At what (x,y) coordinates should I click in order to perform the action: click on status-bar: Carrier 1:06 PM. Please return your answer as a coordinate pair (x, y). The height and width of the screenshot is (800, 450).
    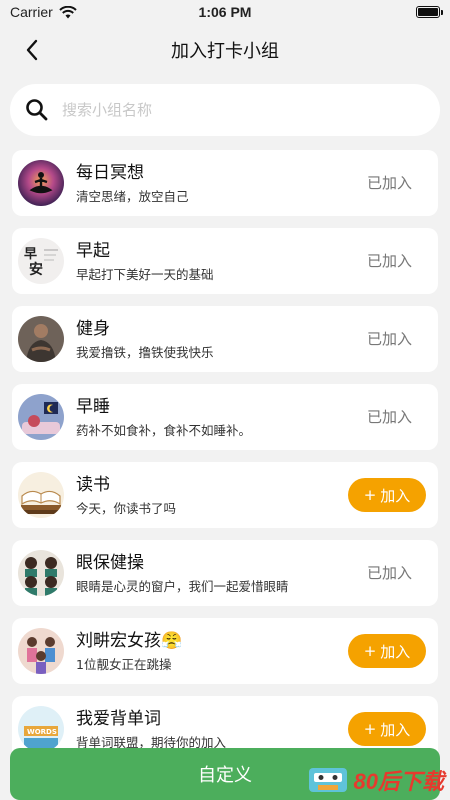
    Looking at the image, I should click on (225, 12).